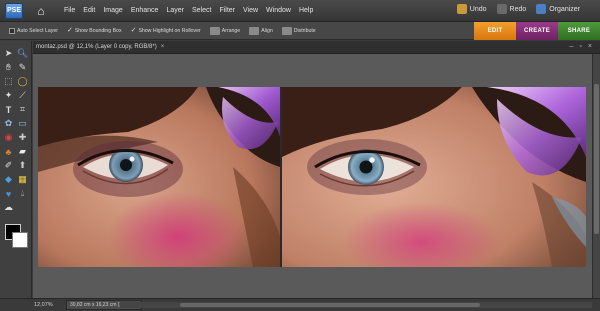  I want to click on straighten-tool-icon: ▭, so click(22, 123).